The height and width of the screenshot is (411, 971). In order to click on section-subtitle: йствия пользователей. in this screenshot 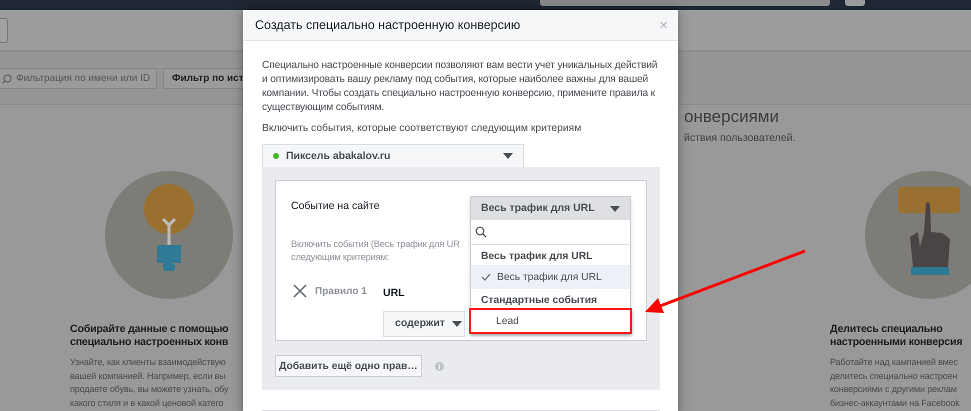, I will do `click(740, 138)`.